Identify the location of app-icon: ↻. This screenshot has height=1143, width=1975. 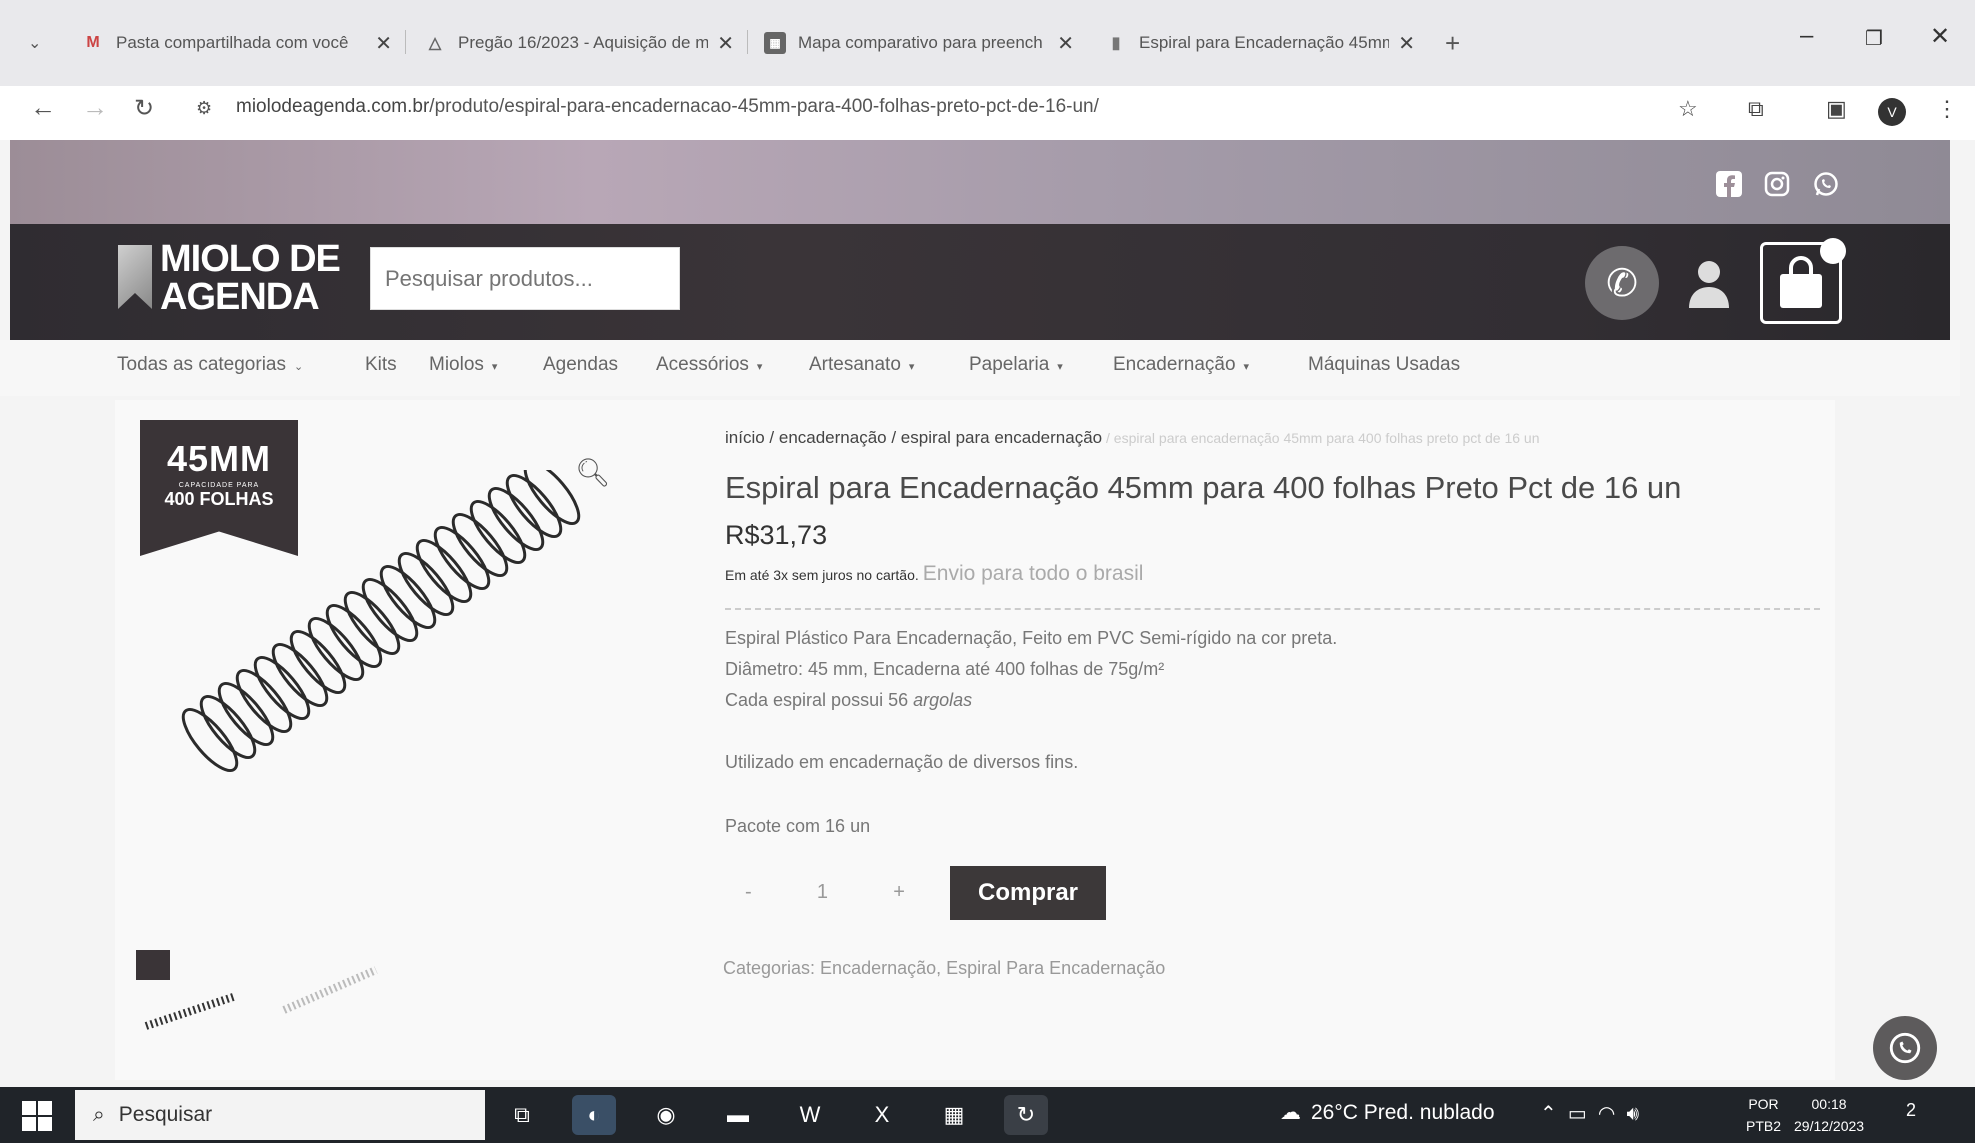
(1026, 1115).